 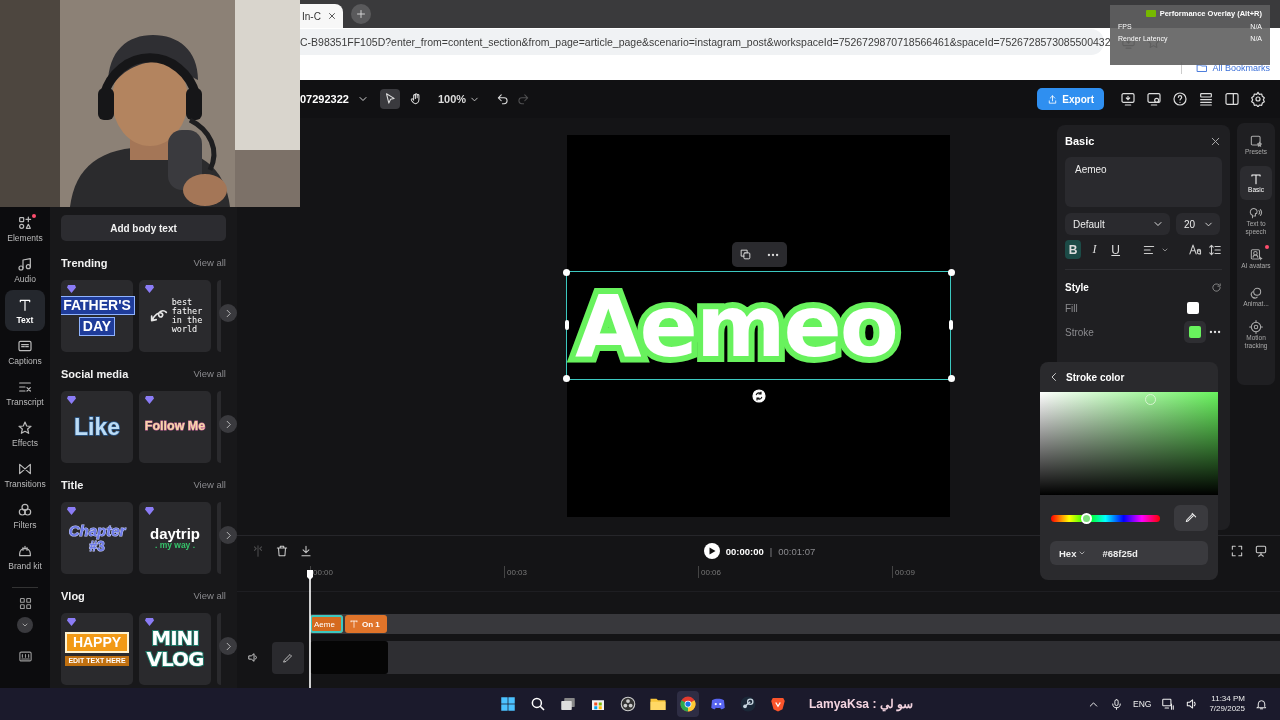 What do you see at coordinates (745, 254) in the screenshot?
I see `copy-icon` at bounding box center [745, 254].